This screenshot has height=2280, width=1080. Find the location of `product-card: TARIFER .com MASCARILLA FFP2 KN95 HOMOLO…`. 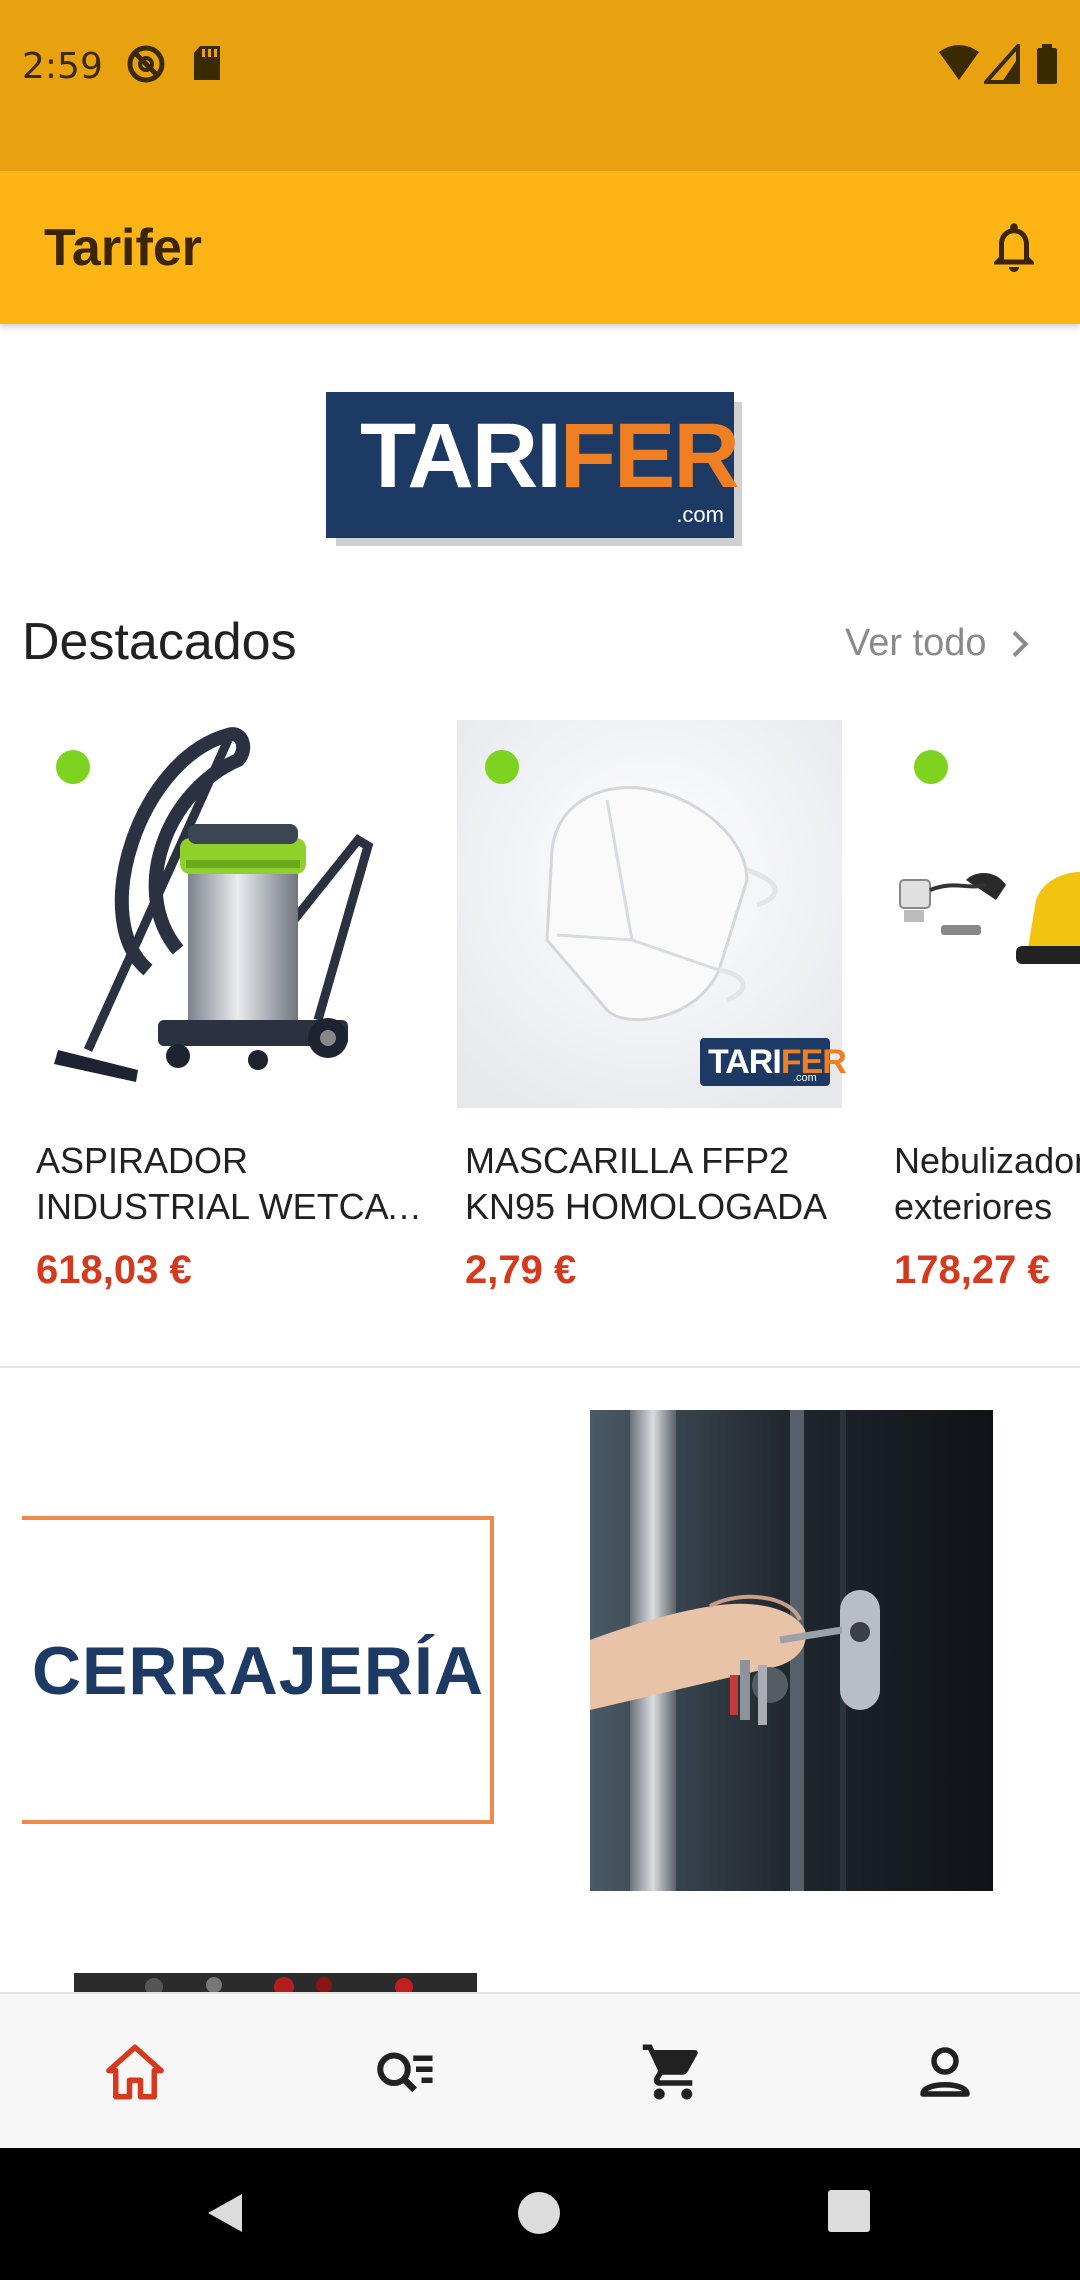

product-card: TARIFER .com MASCARILLA FFP2 KN95 HOMOLO… is located at coordinates (657, 1010).